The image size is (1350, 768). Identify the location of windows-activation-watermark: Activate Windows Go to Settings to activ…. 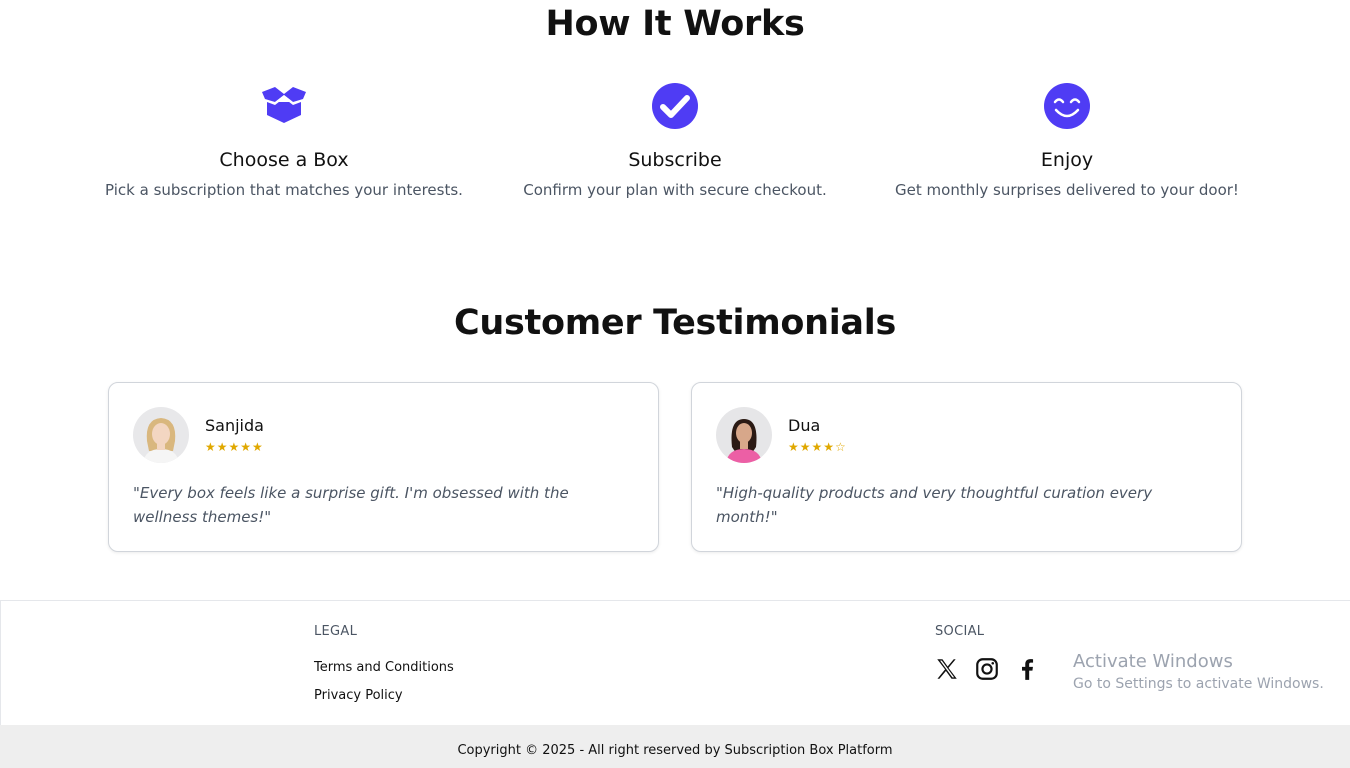
(1198, 671).